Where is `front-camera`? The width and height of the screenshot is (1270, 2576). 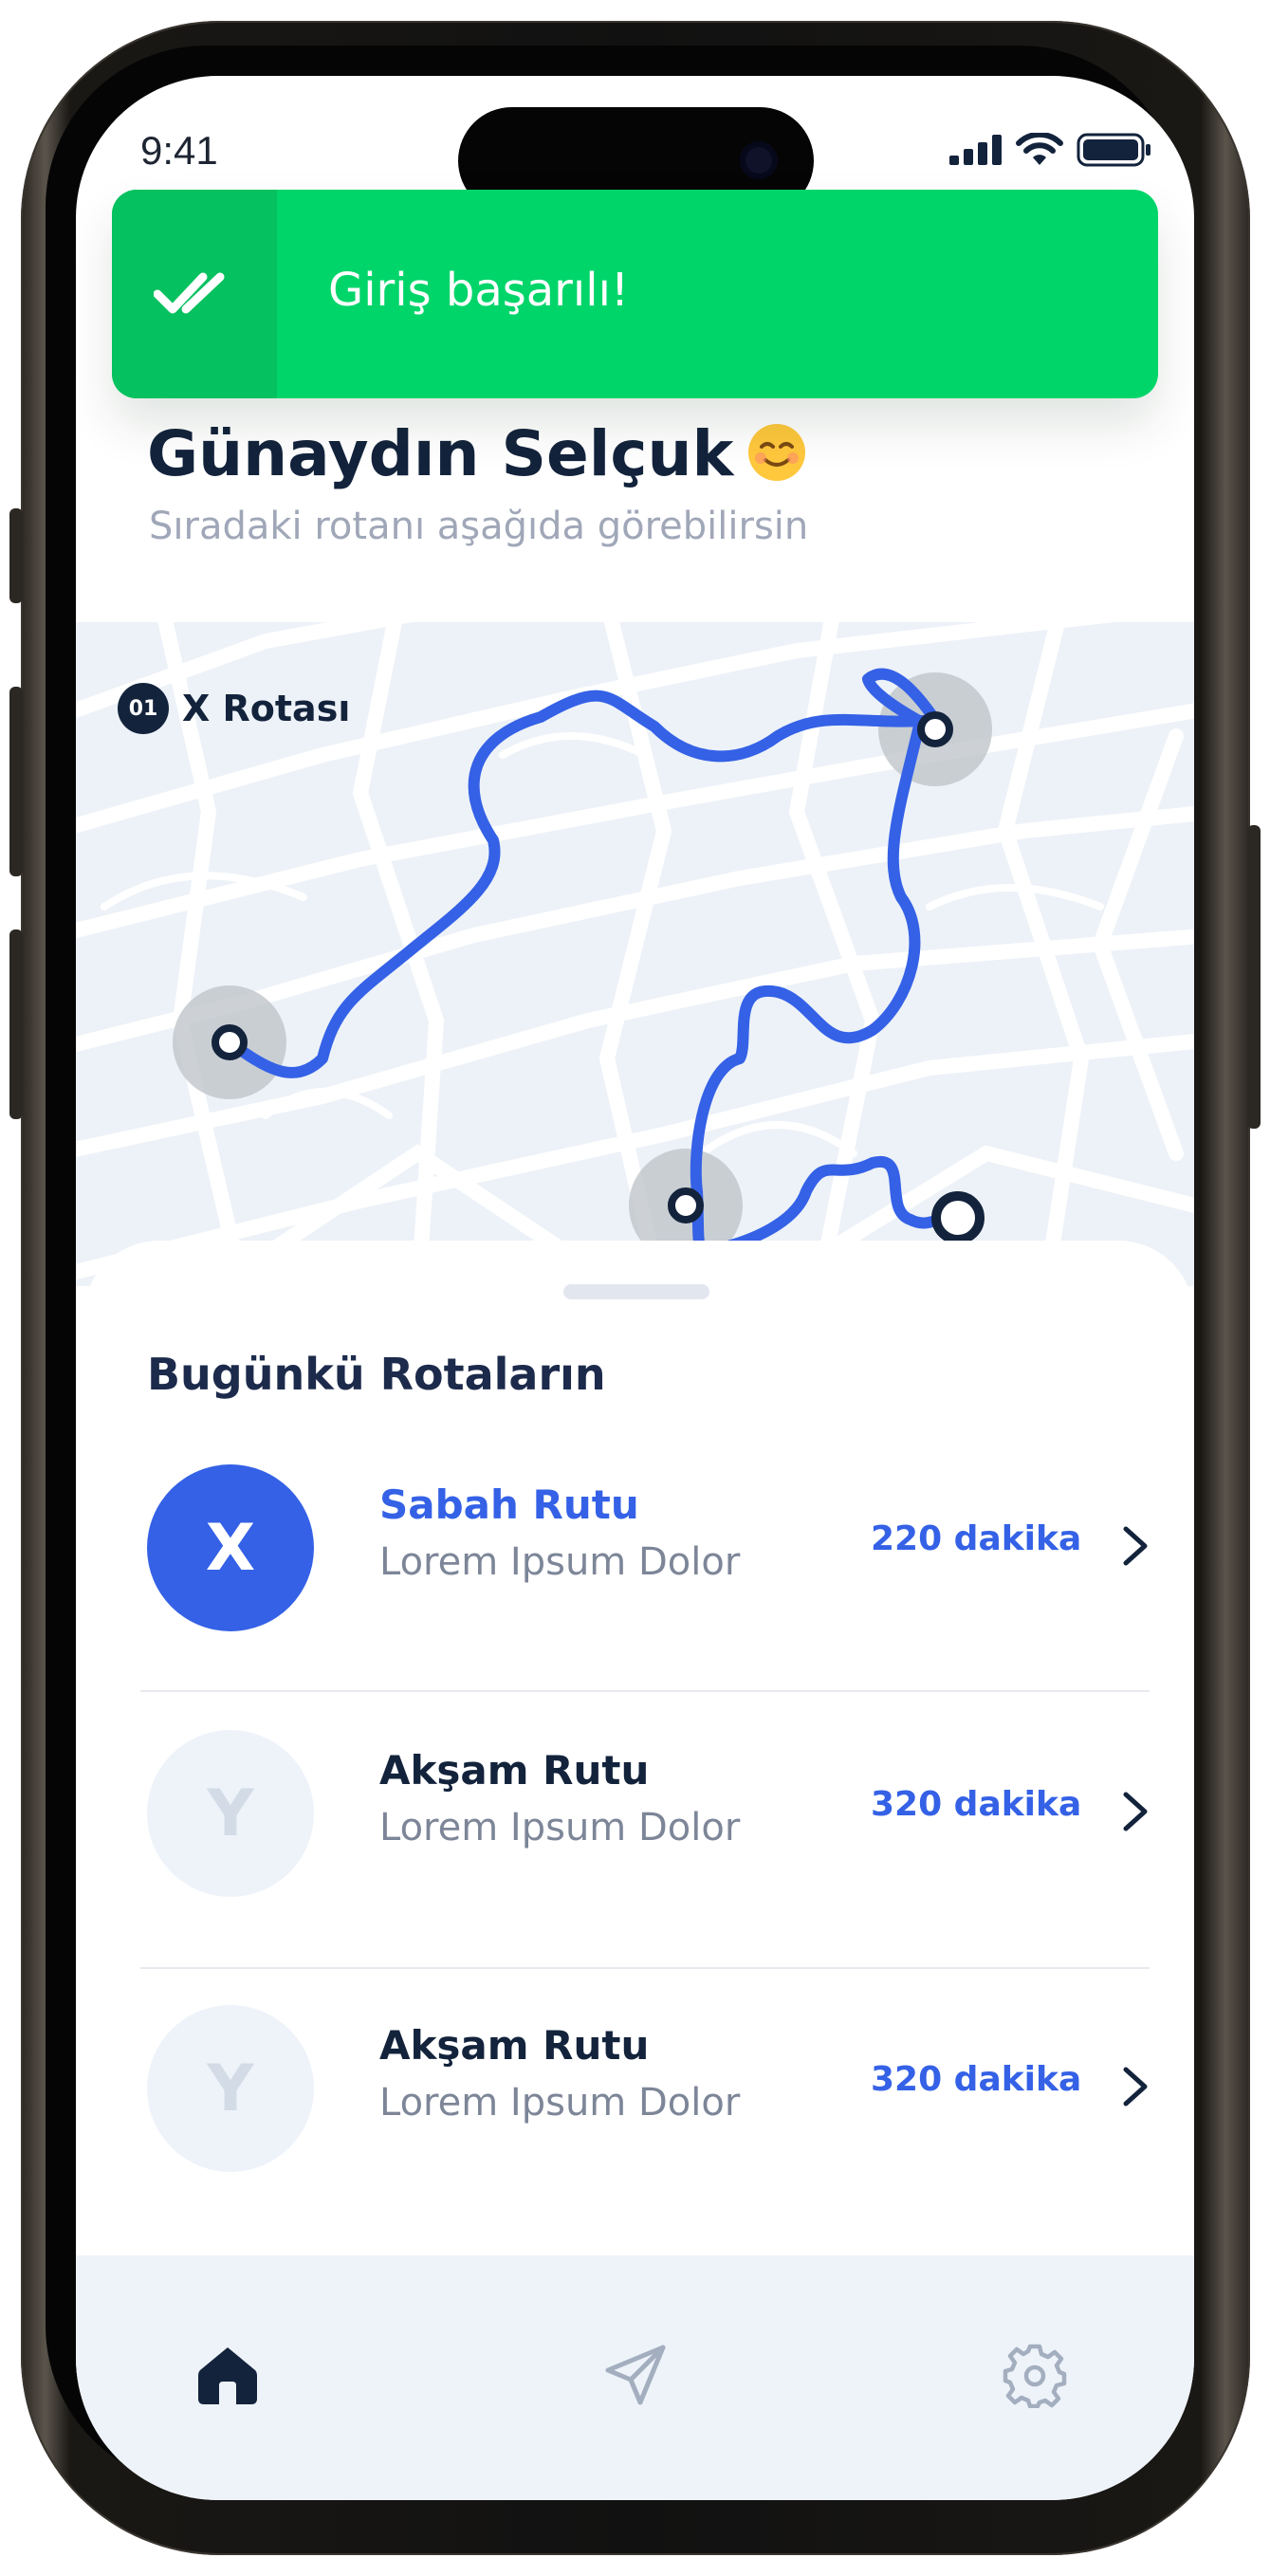 front-camera is located at coordinates (759, 160).